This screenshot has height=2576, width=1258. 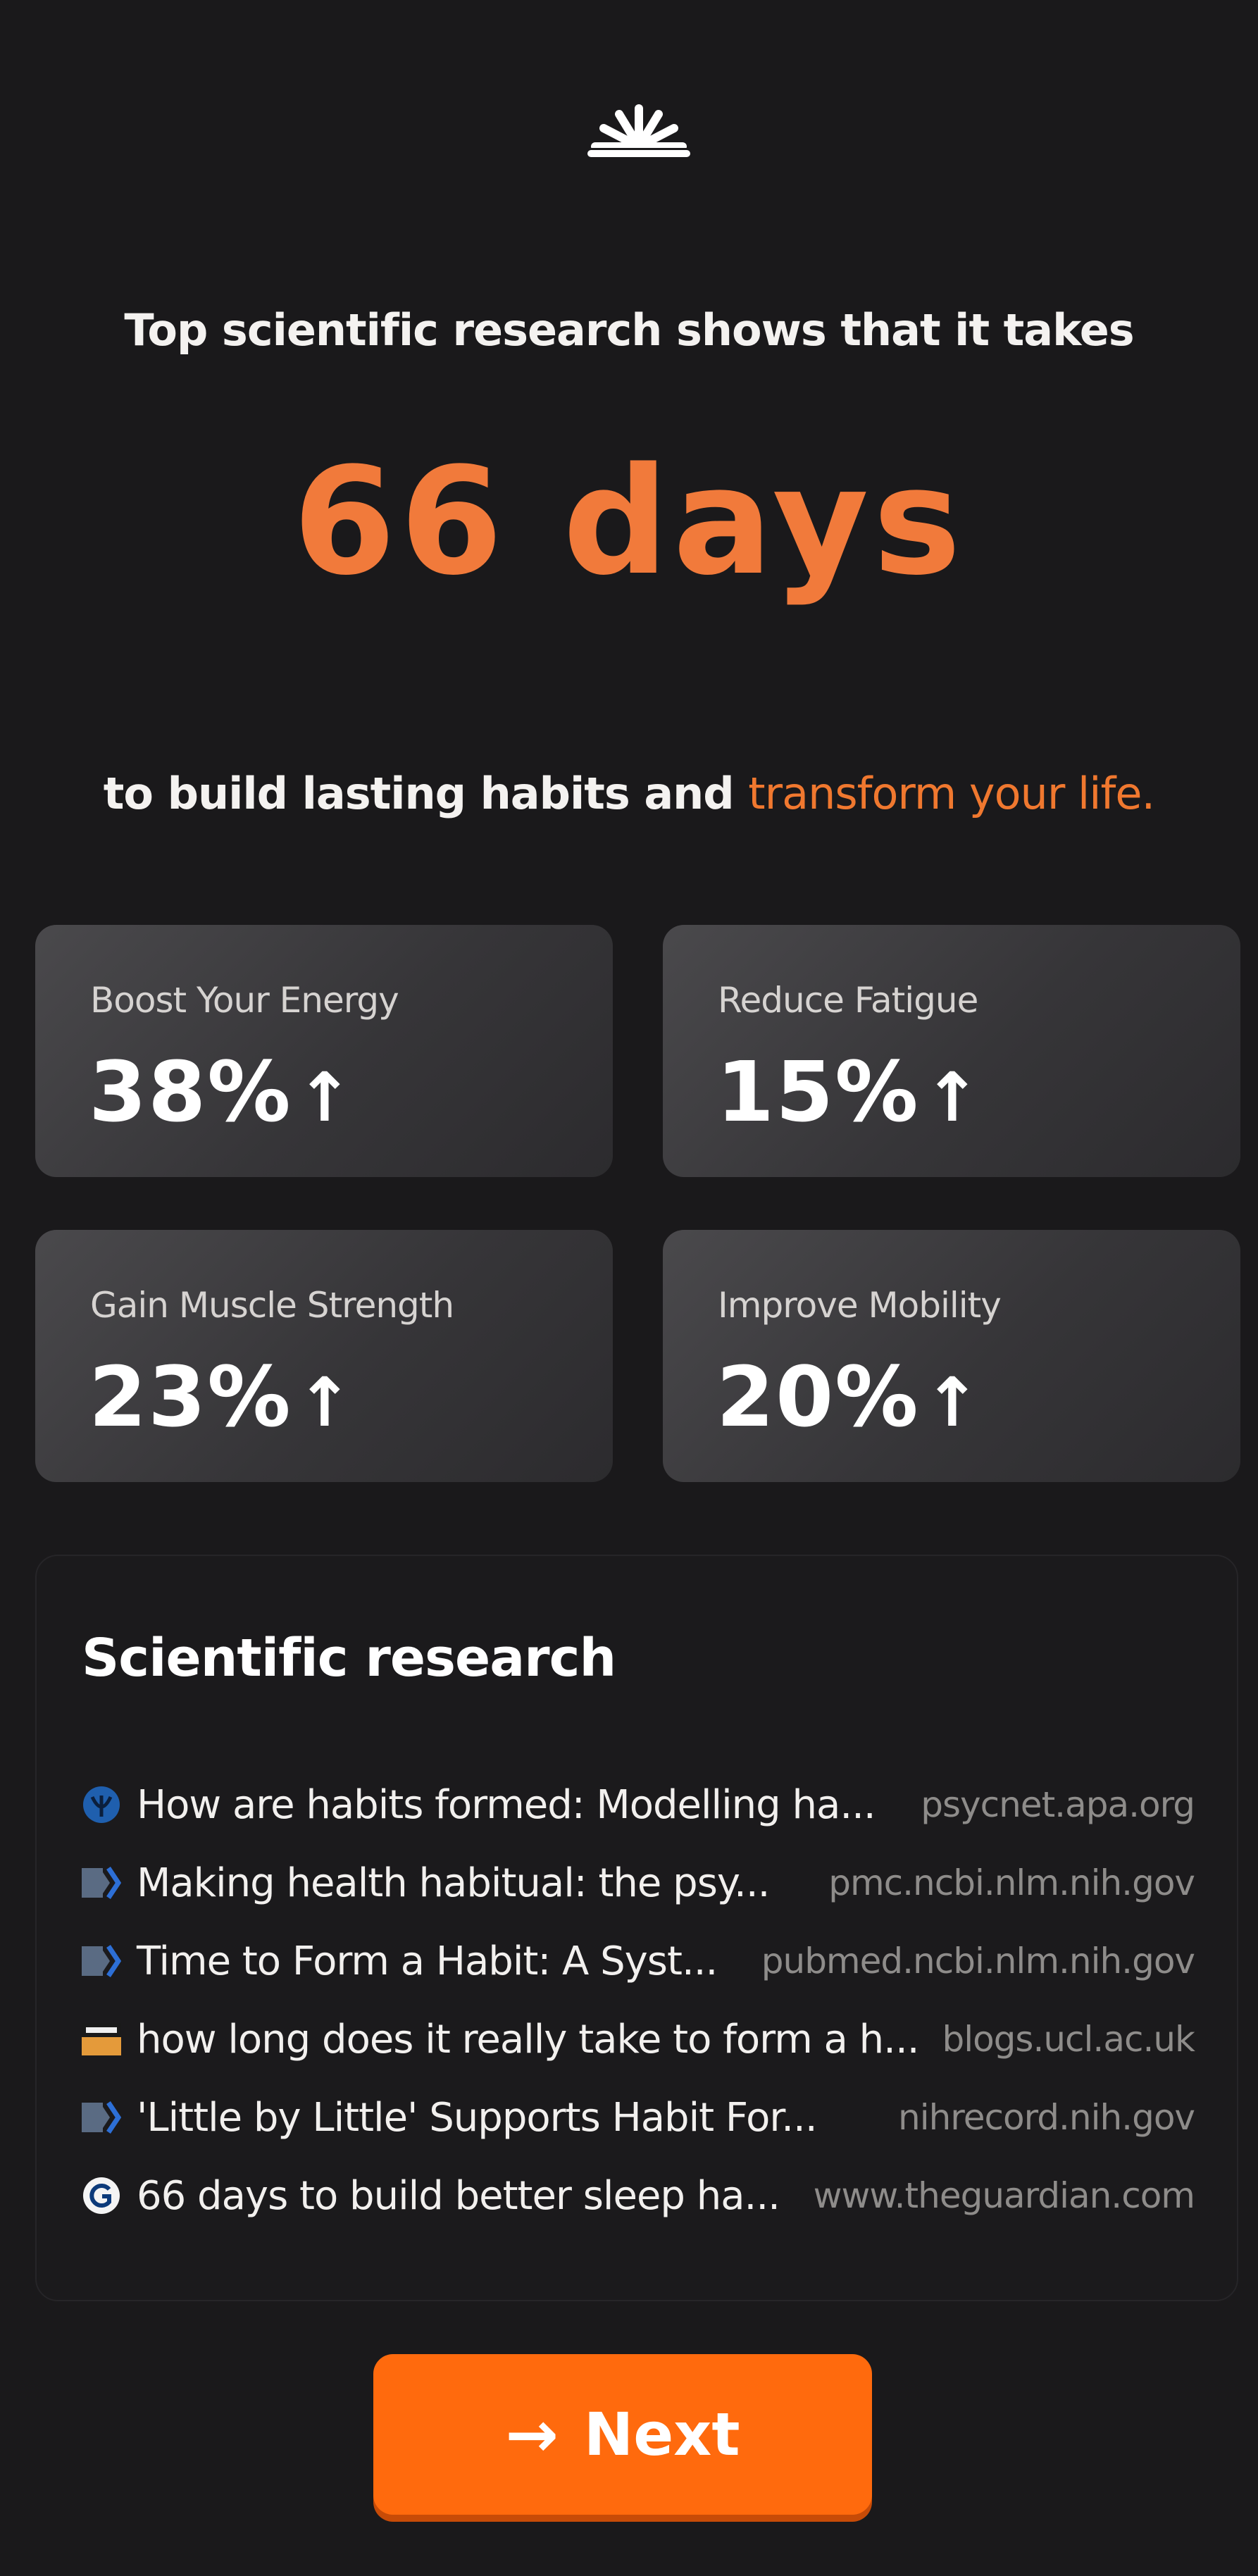 I want to click on outro-accent: transform your life., so click(x=951, y=793).